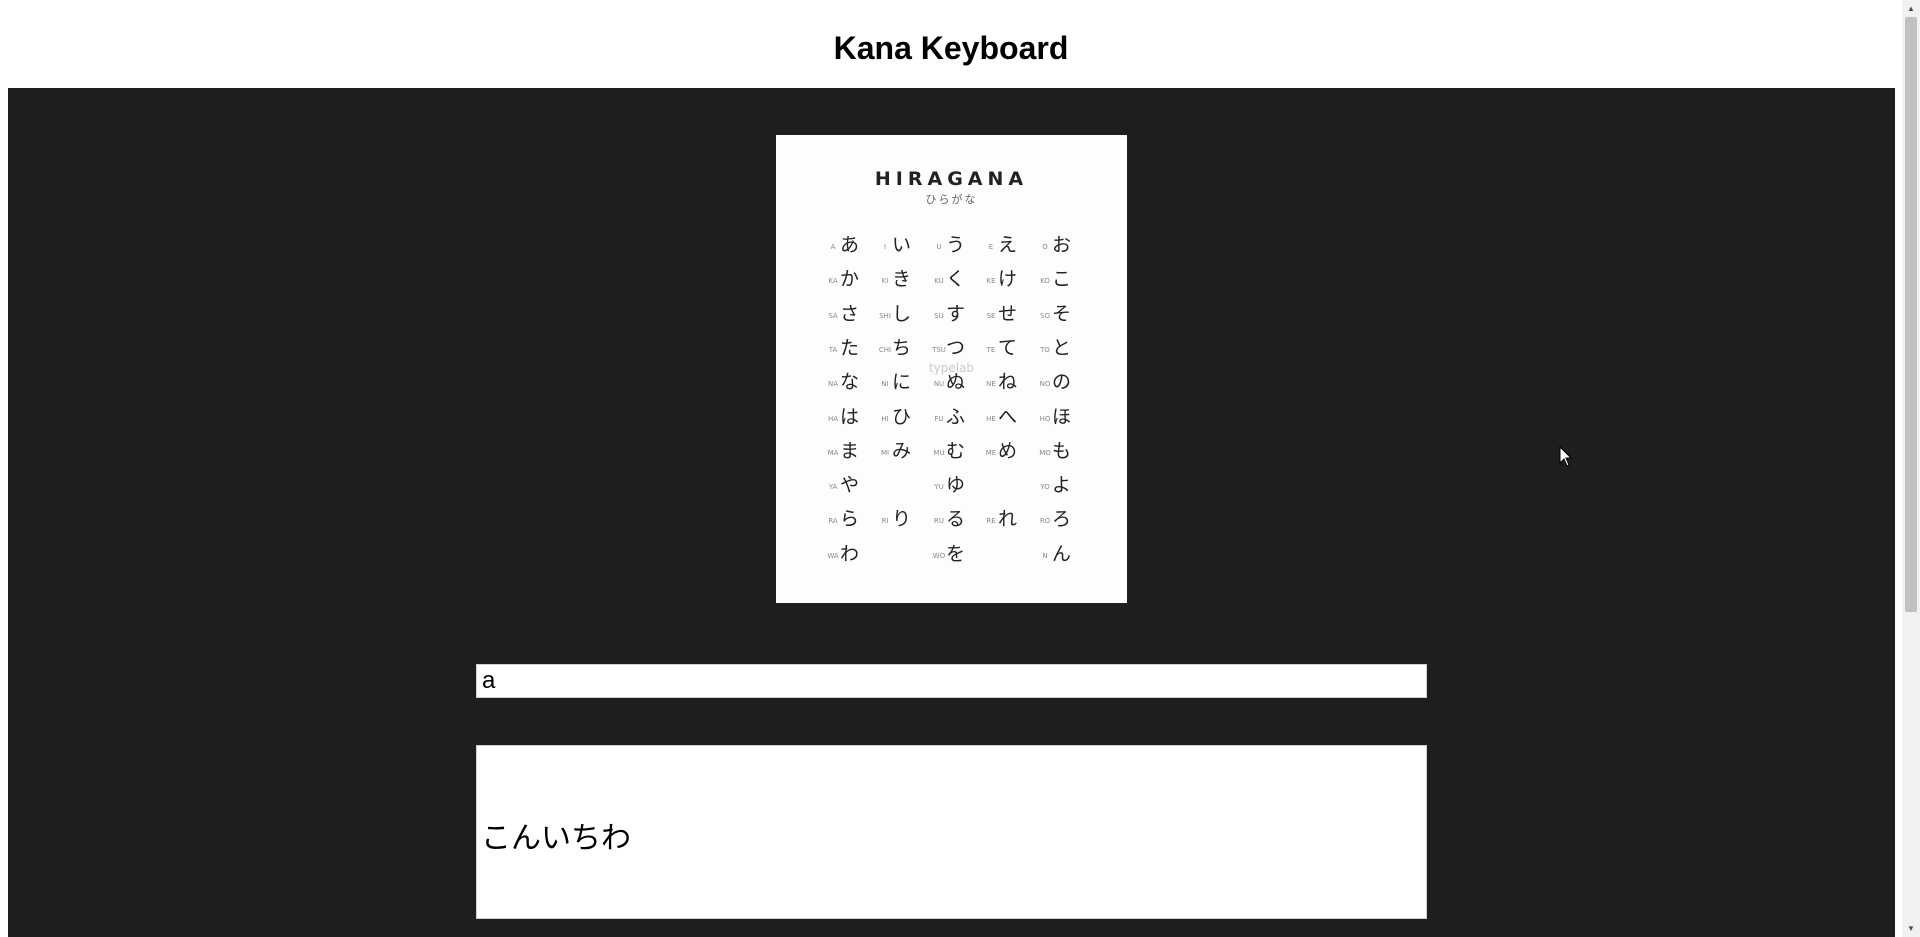  I want to click on kana-character: た, so click(850, 347).